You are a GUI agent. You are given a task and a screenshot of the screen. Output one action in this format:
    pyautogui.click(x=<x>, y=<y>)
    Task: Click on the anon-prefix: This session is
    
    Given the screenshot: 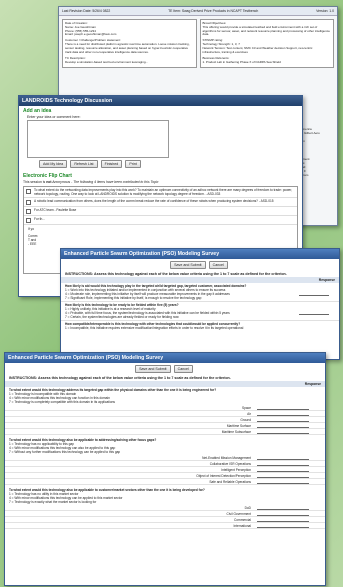 What is the action you would take?
    pyautogui.click(x=35, y=182)
    